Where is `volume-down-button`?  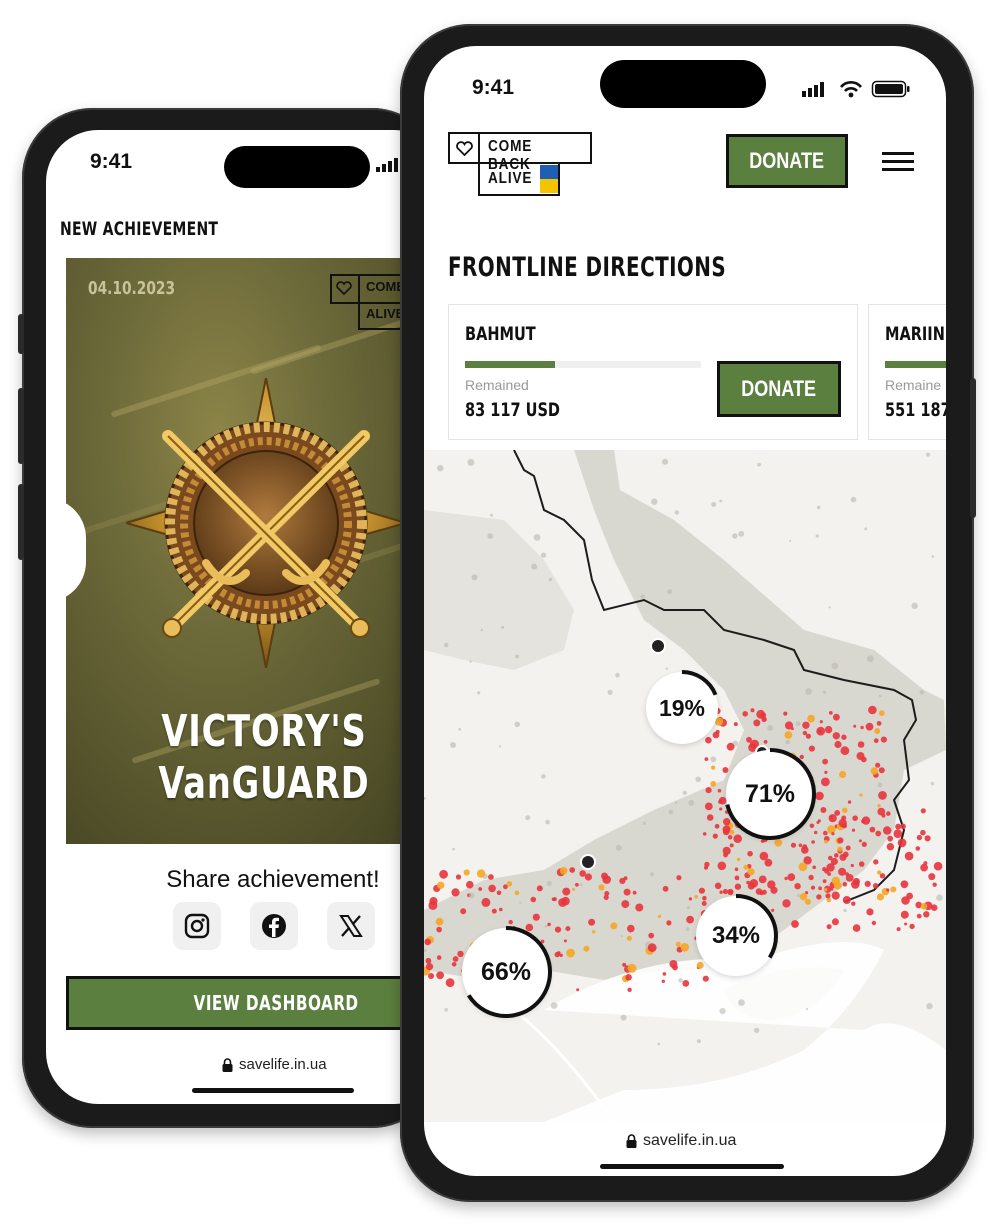
volume-down-button is located at coordinates (21, 522).